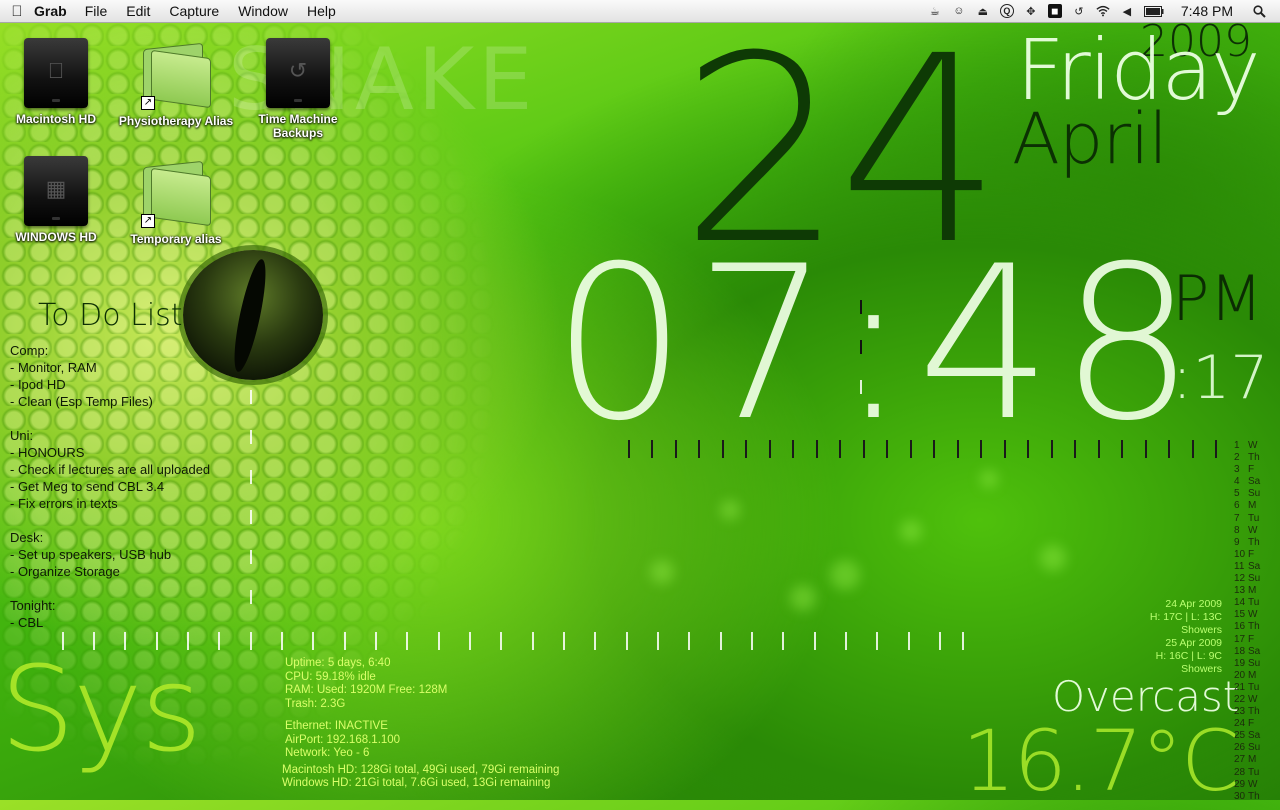  What do you see at coordinates (1247, 543) in the screenshot?
I see `calendar-day: 9 Th` at bounding box center [1247, 543].